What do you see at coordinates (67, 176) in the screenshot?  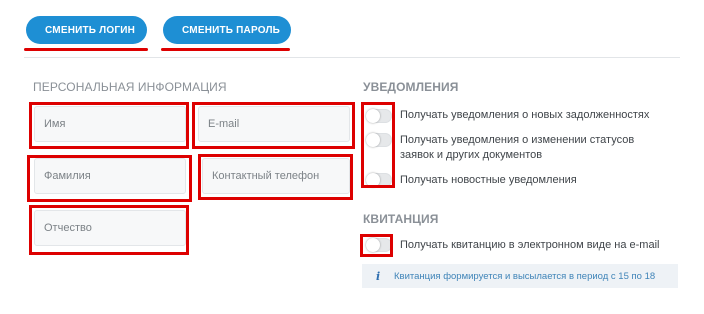 I see `last-name-placeholder: Фамилия` at bounding box center [67, 176].